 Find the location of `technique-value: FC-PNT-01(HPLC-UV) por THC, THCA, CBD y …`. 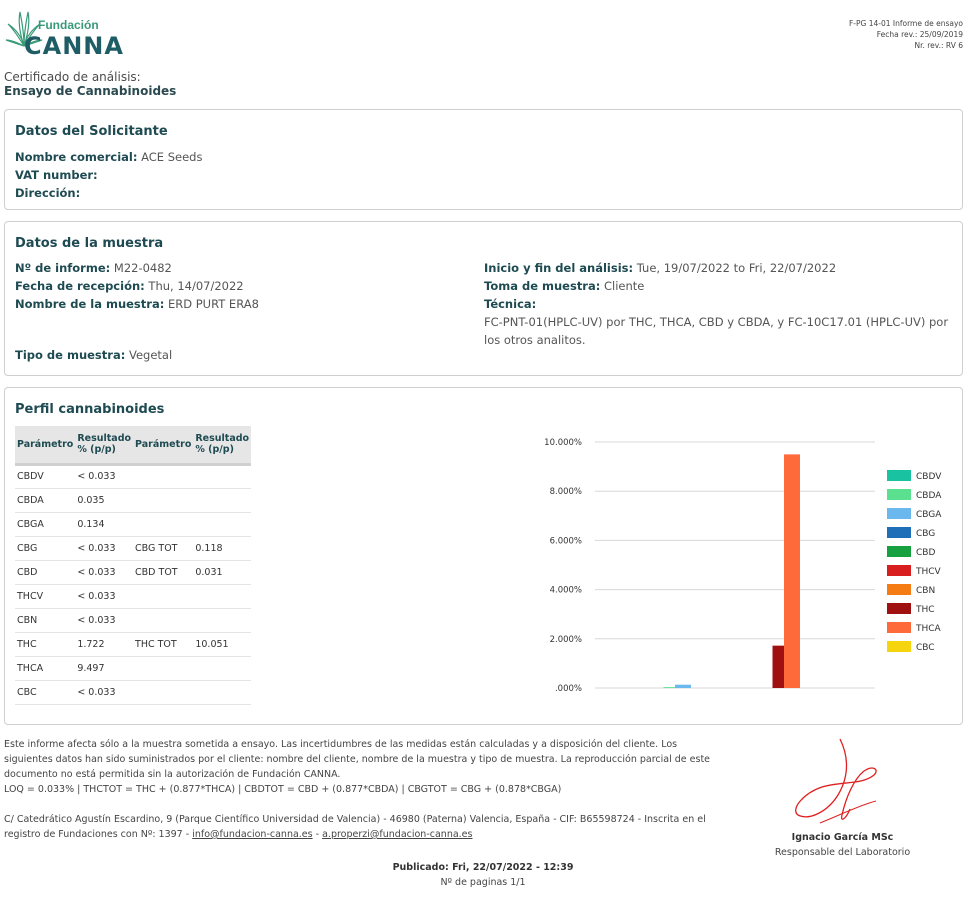

technique-value: FC-PNT-01(HPLC-UV) por THC, THCA, CBD y … is located at coordinates (716, 331).